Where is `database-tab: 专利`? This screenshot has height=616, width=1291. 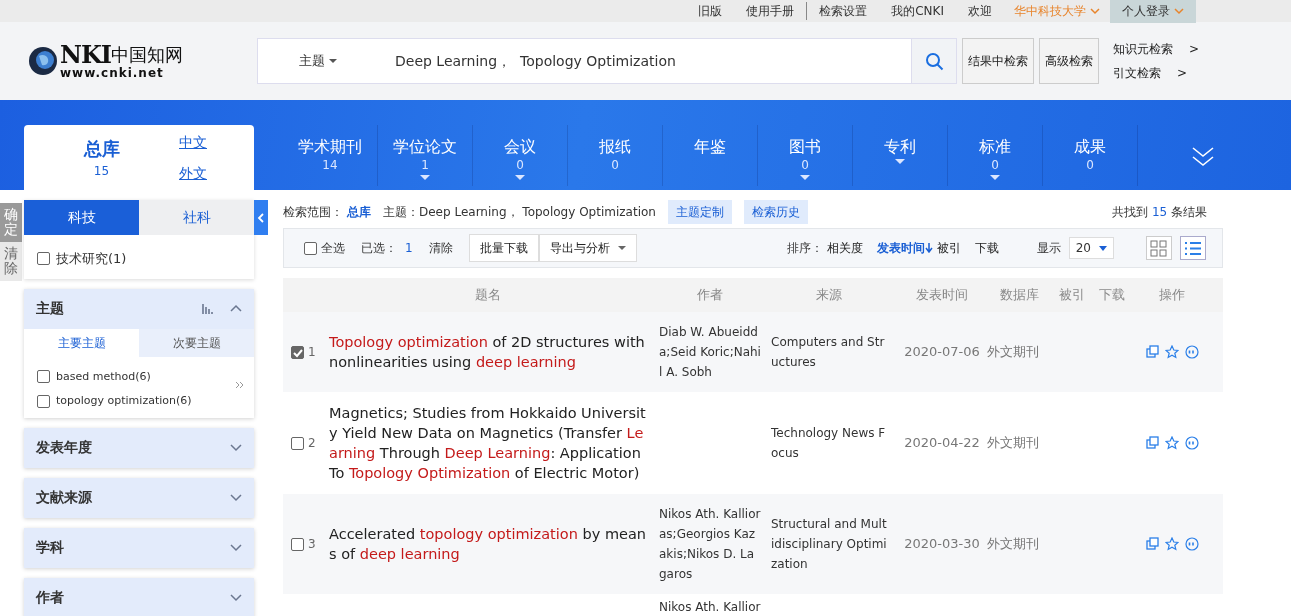 database-tab: 专利 is located at coordinates (900, 147).